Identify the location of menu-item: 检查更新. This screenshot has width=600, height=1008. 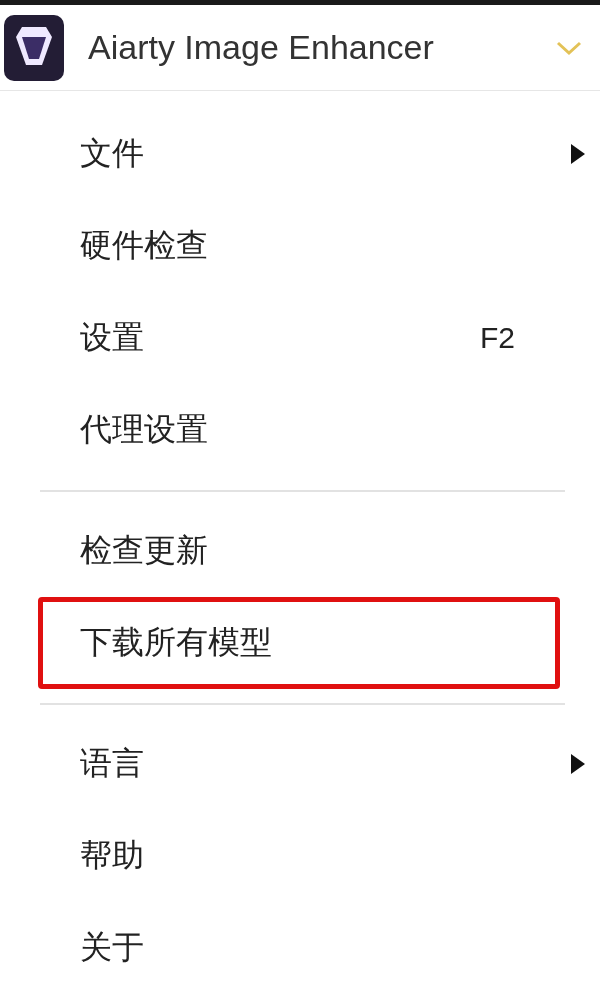
(144, 551).